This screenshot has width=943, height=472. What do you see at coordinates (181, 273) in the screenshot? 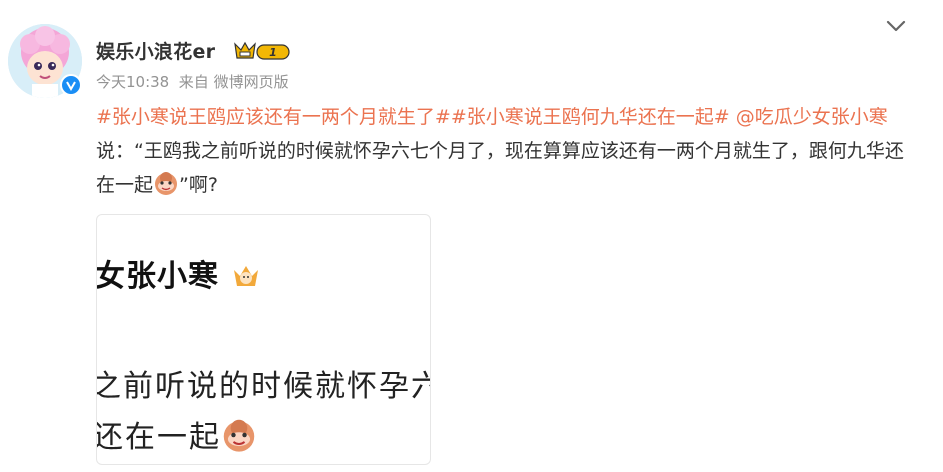
I see `image-text-line1: 女张小寒` at bounding box center [181, 273].